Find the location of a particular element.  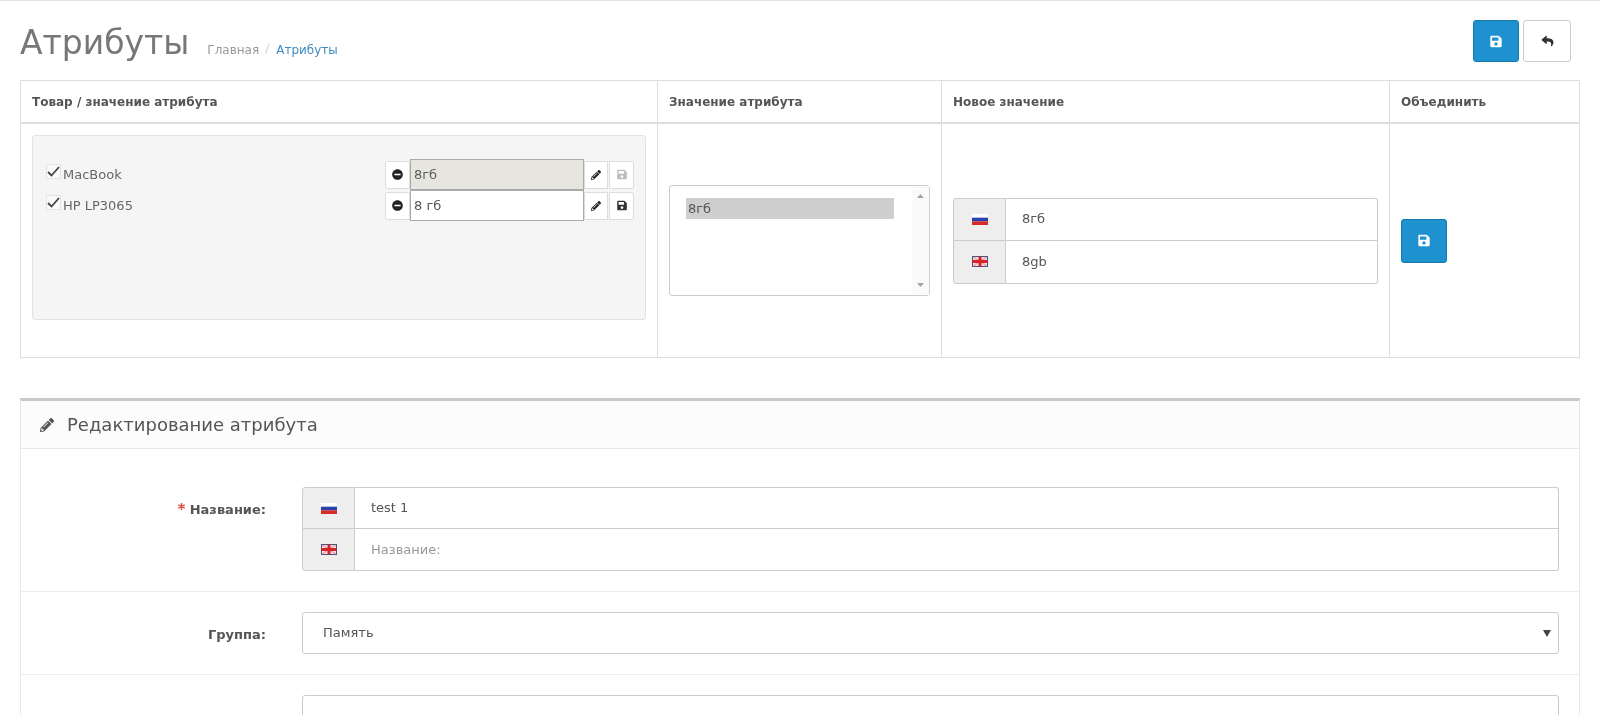

page-title: Атрибуты is located at coordinates (105, 43).